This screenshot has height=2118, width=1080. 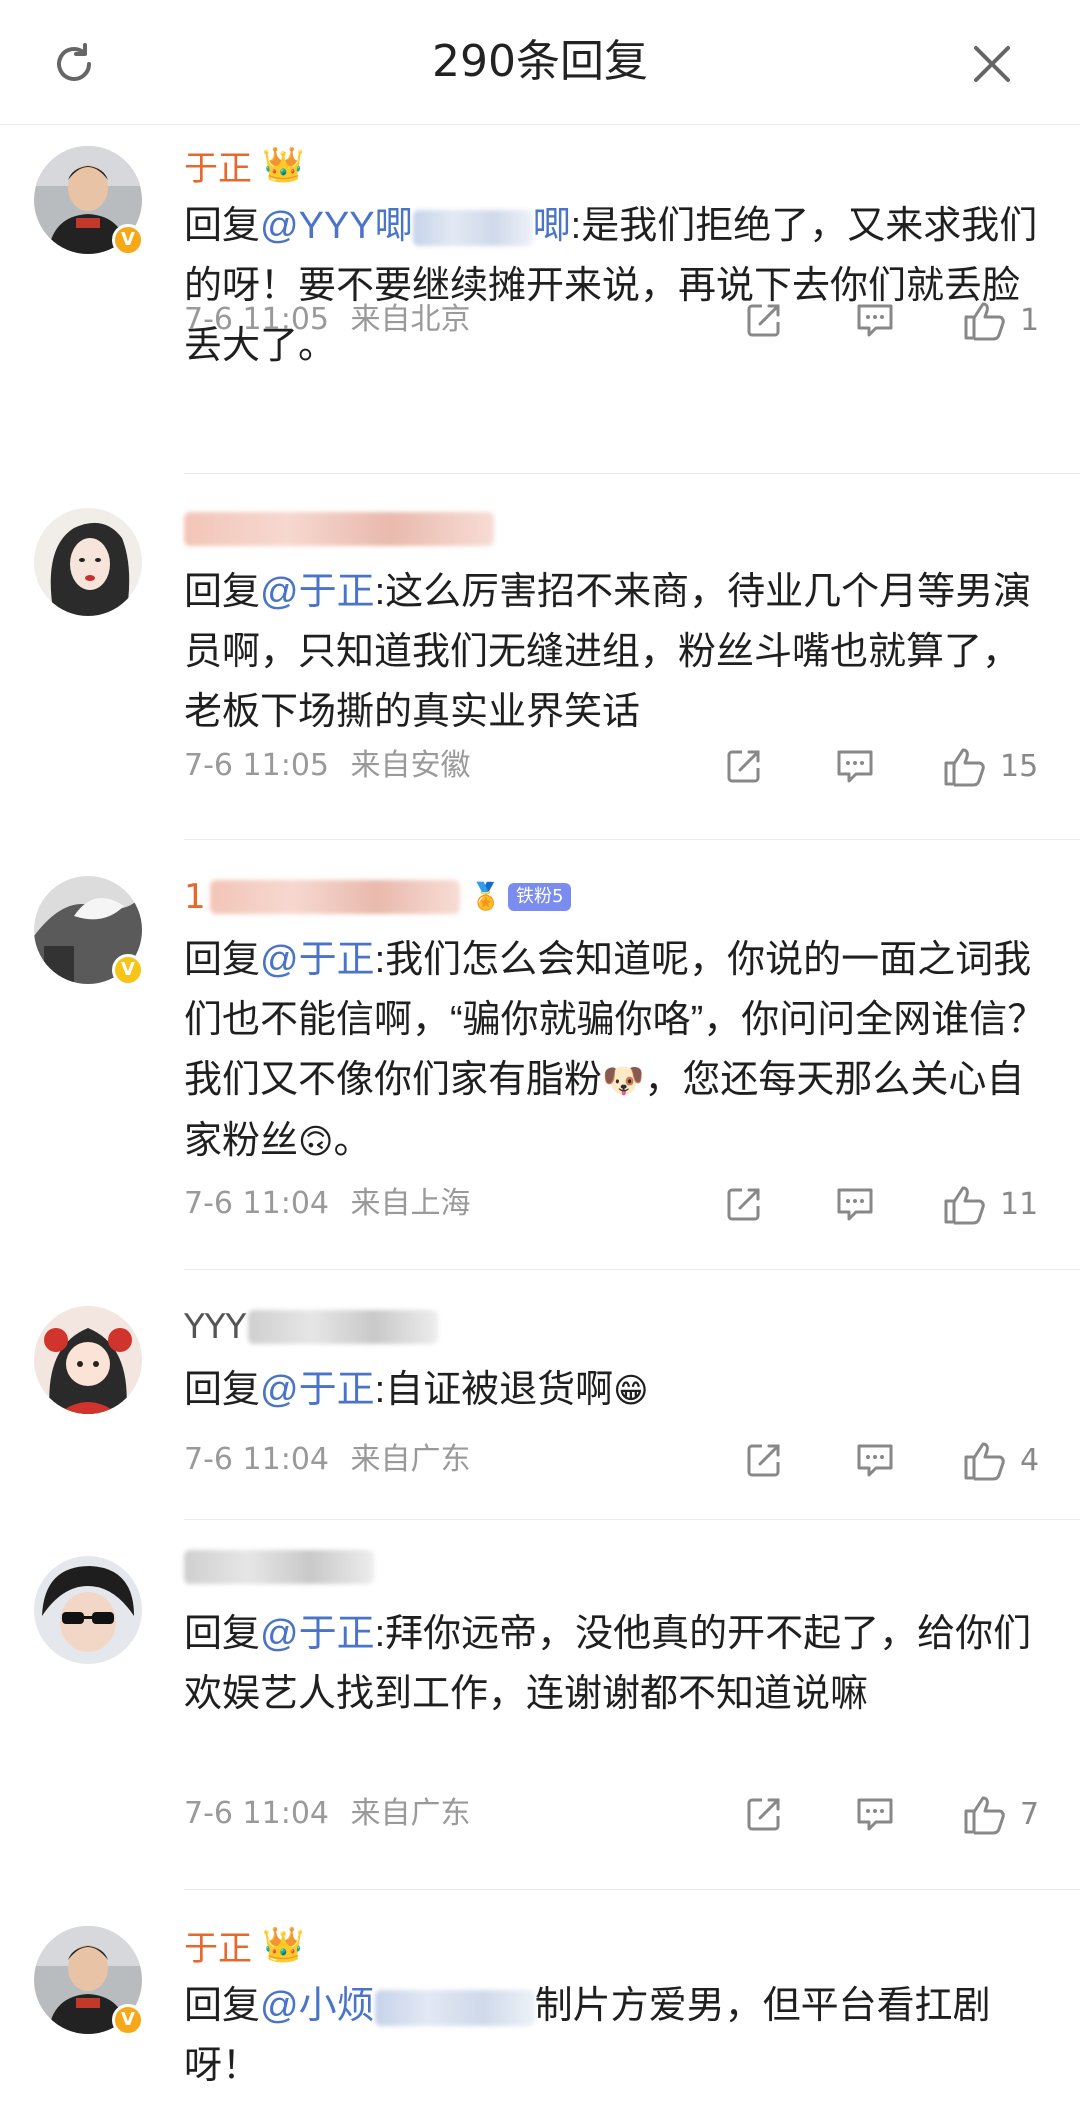 I want to click on like-button: 4, so click(x=1003, y=1460).